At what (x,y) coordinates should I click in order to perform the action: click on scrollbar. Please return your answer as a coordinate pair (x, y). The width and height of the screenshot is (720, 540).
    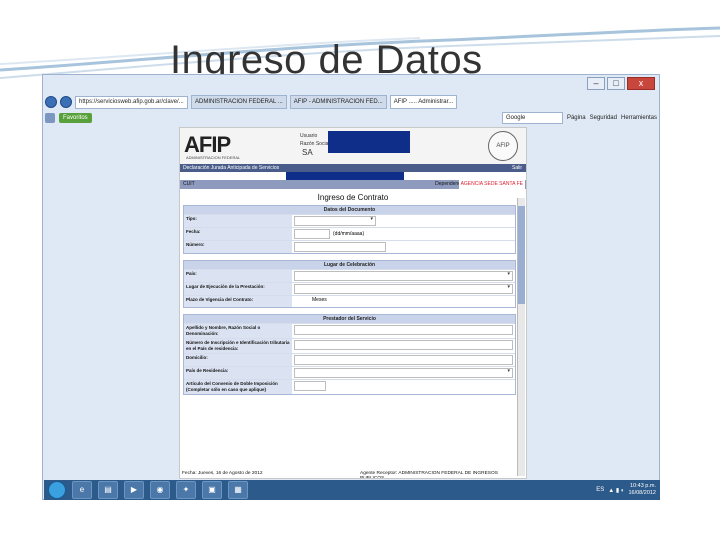
    Looking at the image, I should click on (521, 337).